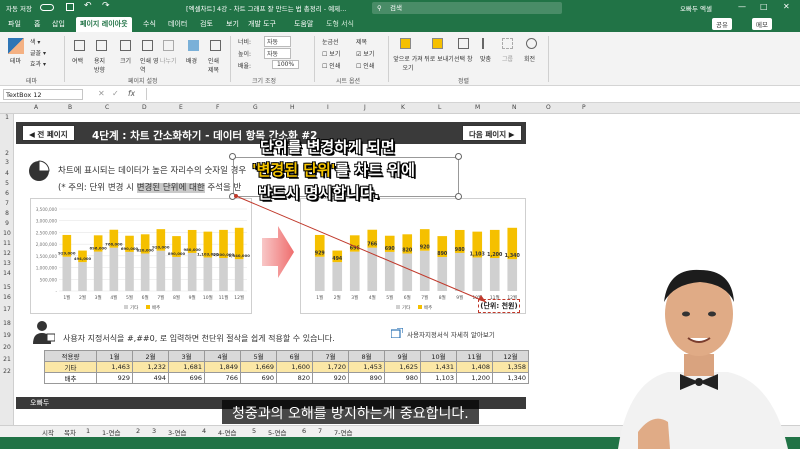 This screenshot has width=800, height=449. What do you see at coordinates (510, 378) in the screenshot?
I see `table-cell: 1,340` at bounding box center [510, 378].